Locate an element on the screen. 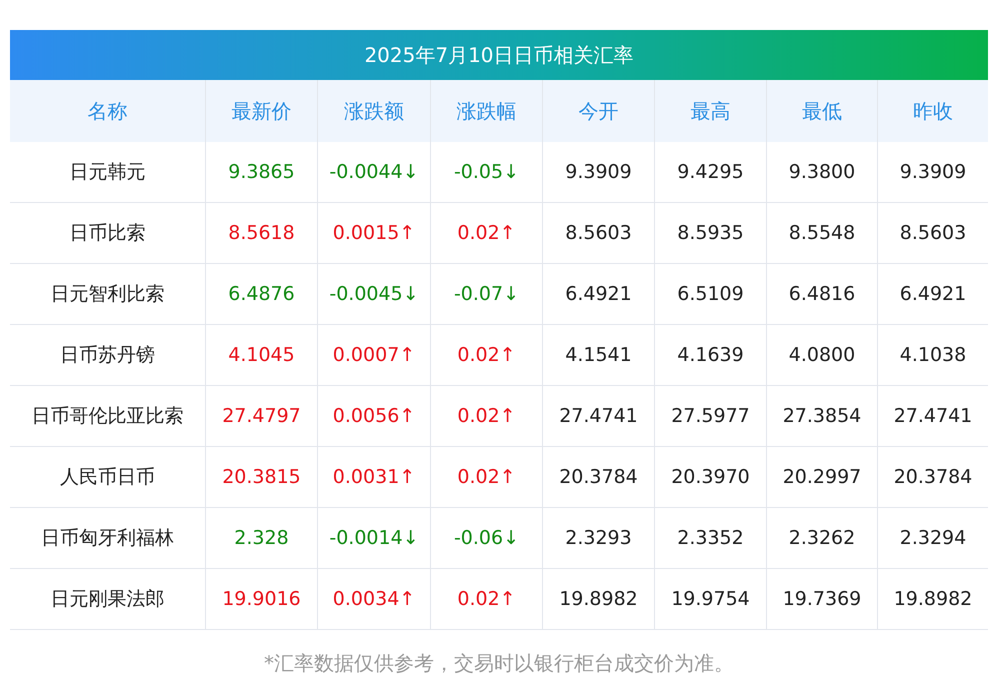 The width and height of the screenshot is (1000, 698). table-cell: 4.1639 is located at coordinates (710, 355).